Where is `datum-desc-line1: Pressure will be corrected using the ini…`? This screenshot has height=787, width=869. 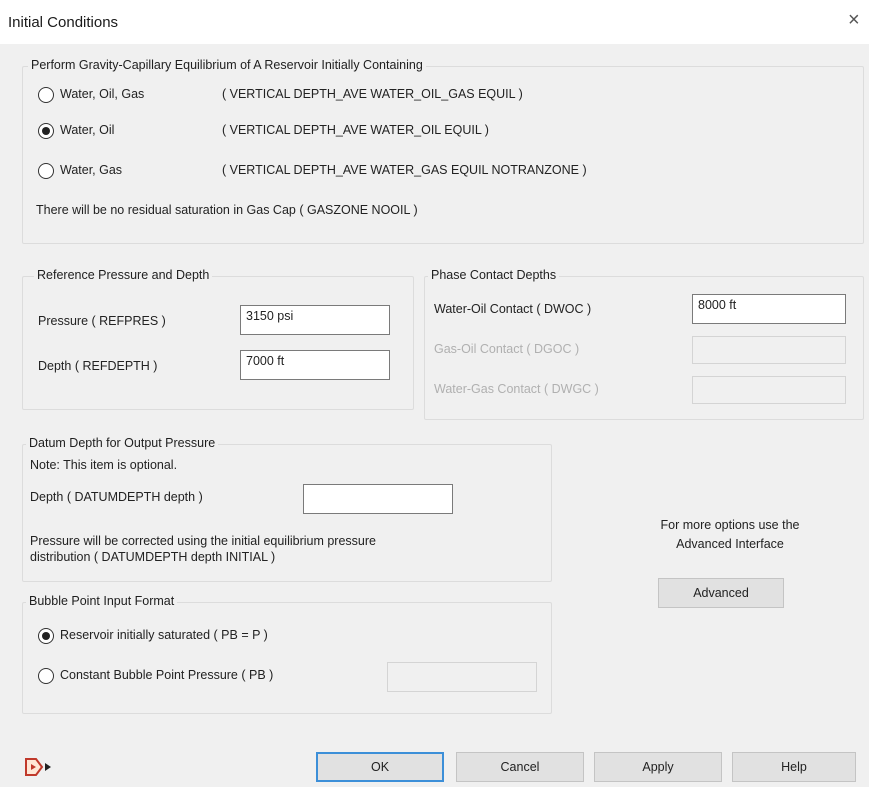 datum-desc-line1: Pressure will be corrected using the ini… is located at coordinates (203, 541).